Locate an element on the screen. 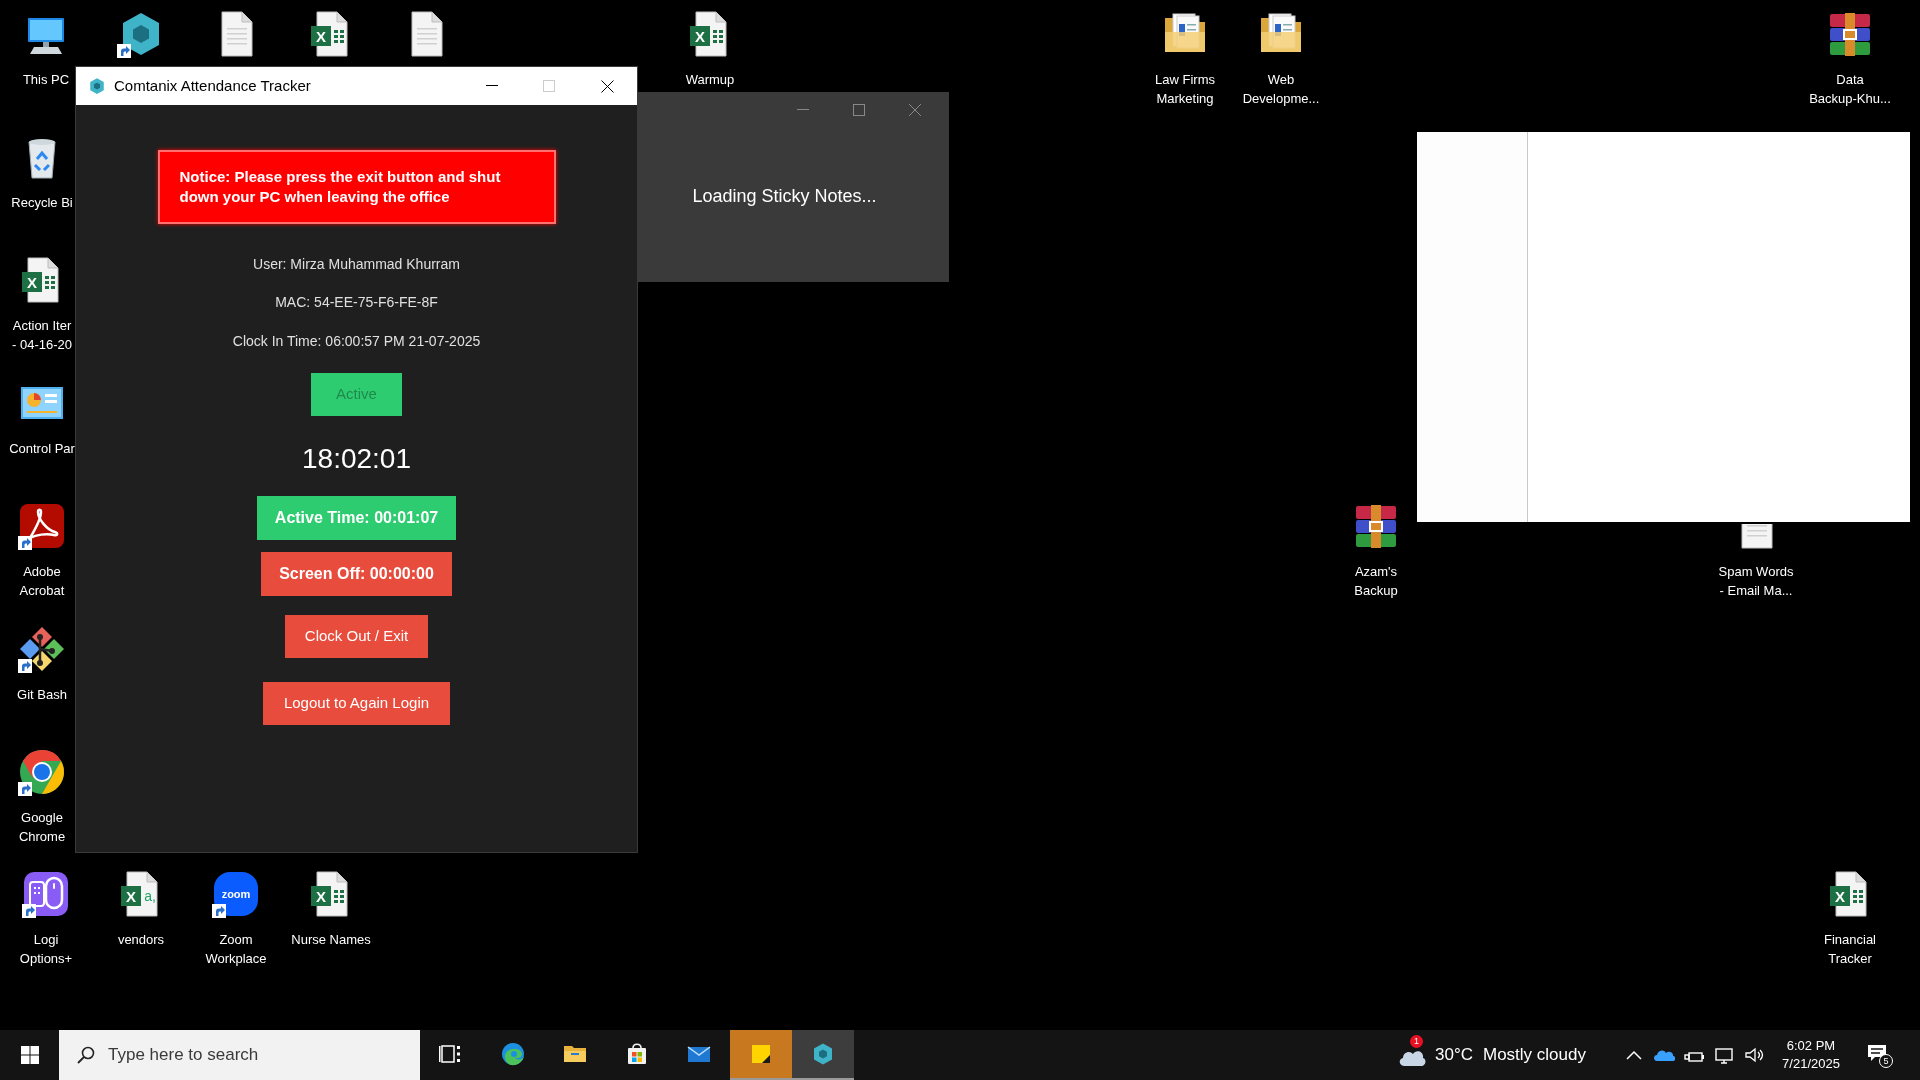 The width and height of the screenshot is (1920, 1080). info-text: User: Mirza Muhammad Khurram is located at coordinates (356, 264).